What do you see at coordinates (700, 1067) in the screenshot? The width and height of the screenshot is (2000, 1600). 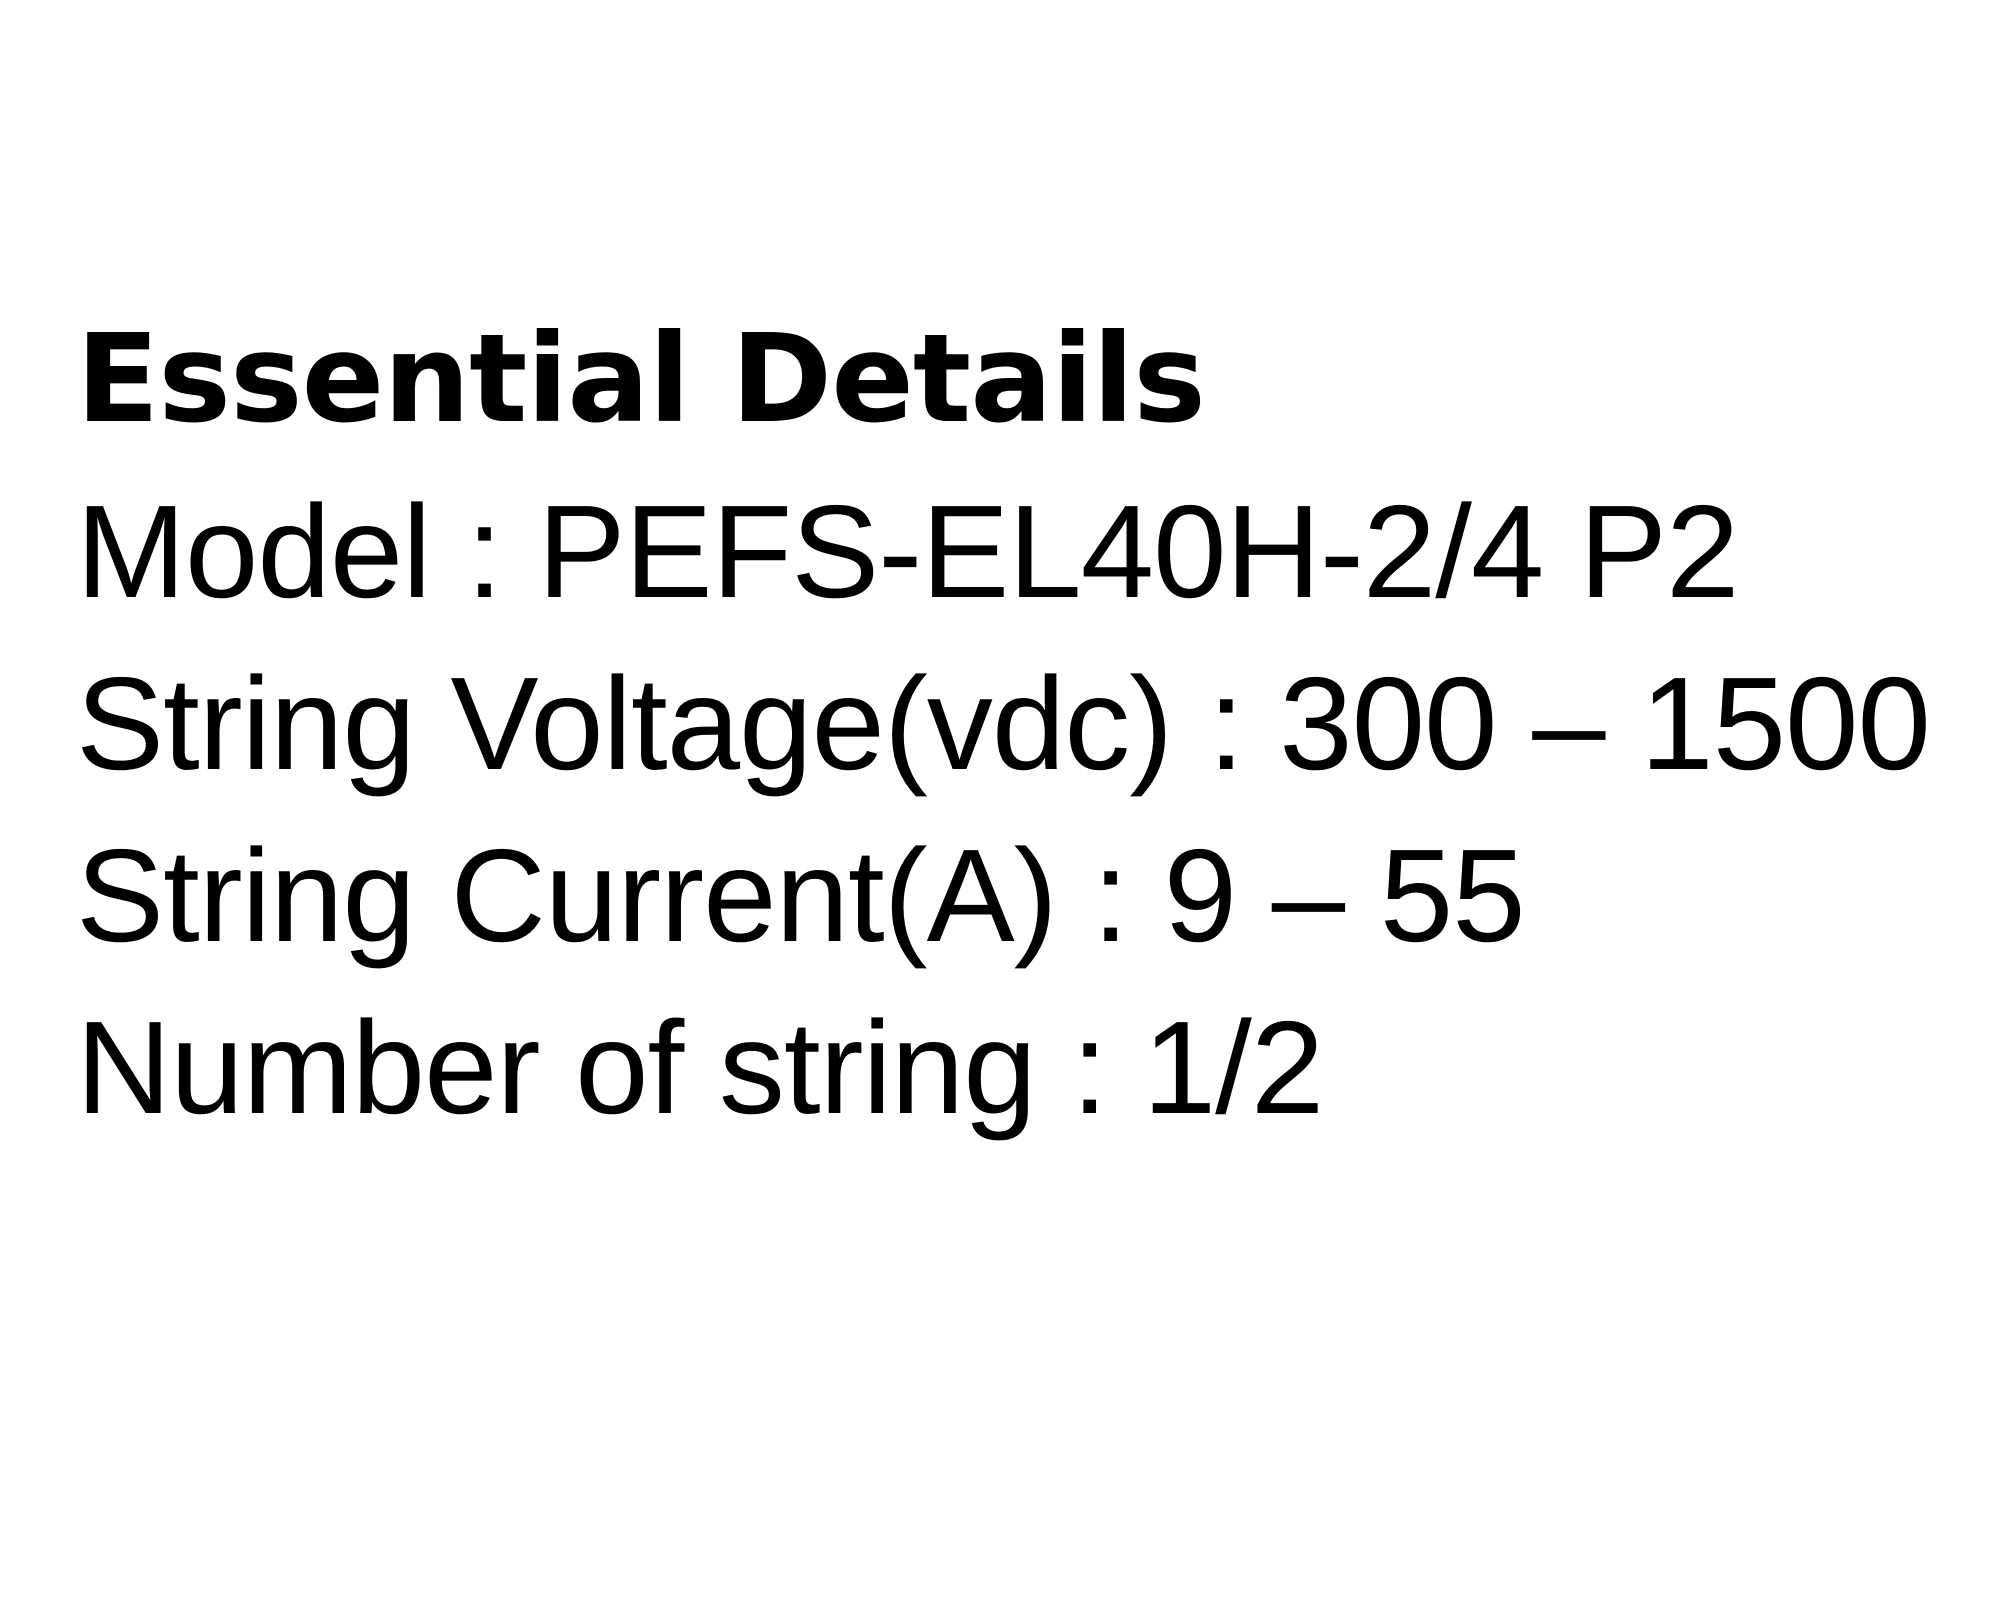 I see `number-of-string-line: Number of string : 1/2` at bounding box center [700, 1067].